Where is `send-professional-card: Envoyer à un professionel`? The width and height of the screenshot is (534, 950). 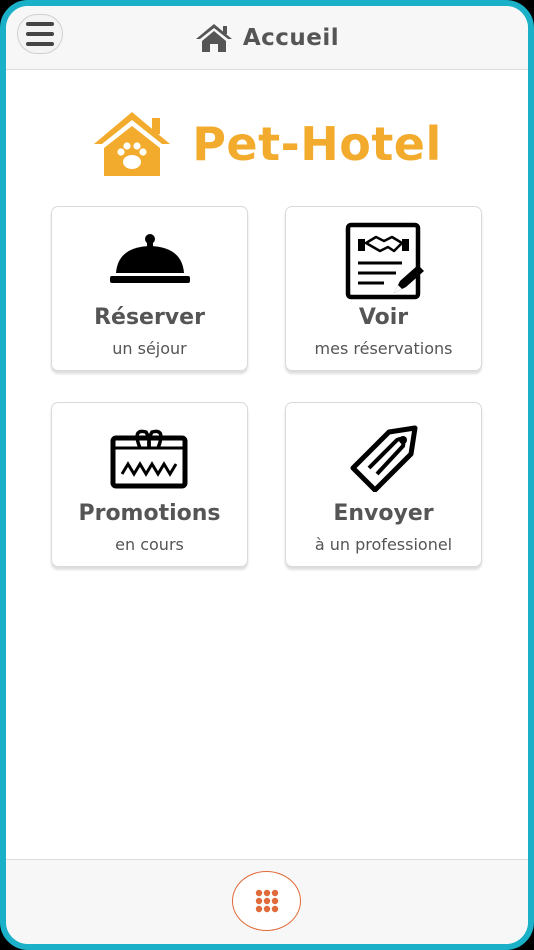 send-professional-card: Envoyer à un professionel is located at coordinates (383, 484).